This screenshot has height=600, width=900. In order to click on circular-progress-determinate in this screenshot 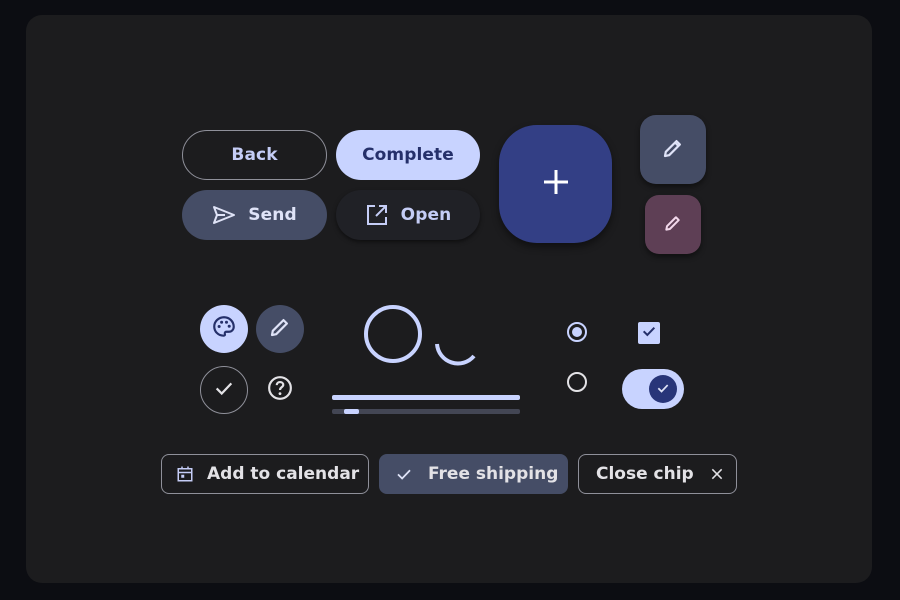, I will do `click(393, 334)`.